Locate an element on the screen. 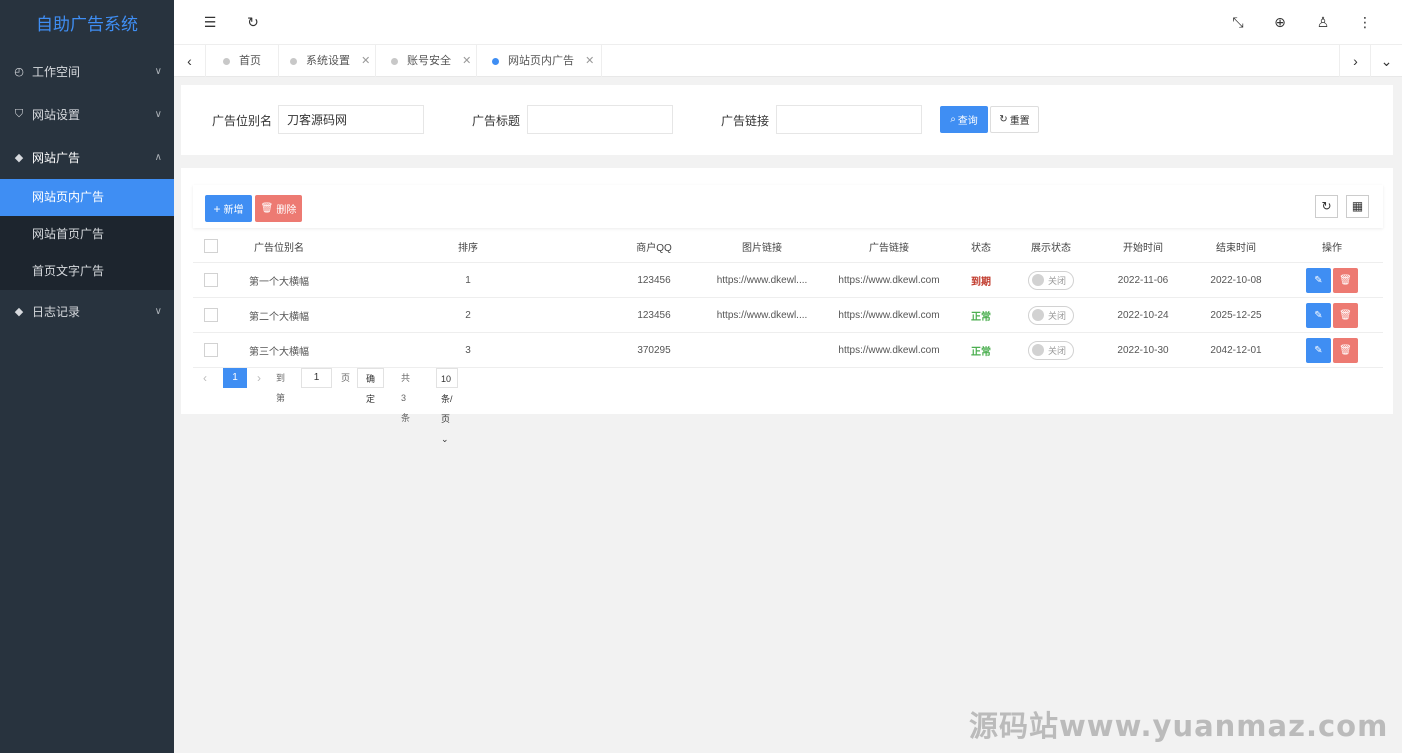 This screenshot has width=1402, height=753. sidebar-subitem-home-ads: 网站首页广告 is located at coordinates (87, 234).